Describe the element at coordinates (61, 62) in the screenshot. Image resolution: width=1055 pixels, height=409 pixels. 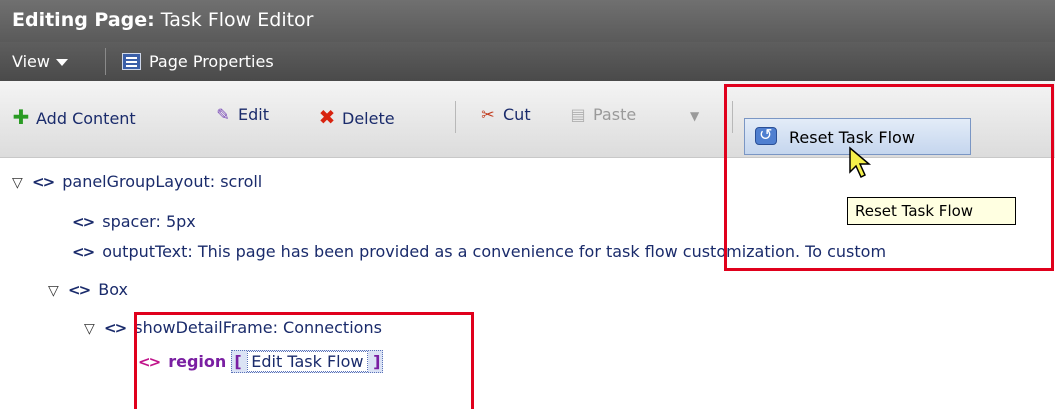
I see `chevron-down-icon` at that location.